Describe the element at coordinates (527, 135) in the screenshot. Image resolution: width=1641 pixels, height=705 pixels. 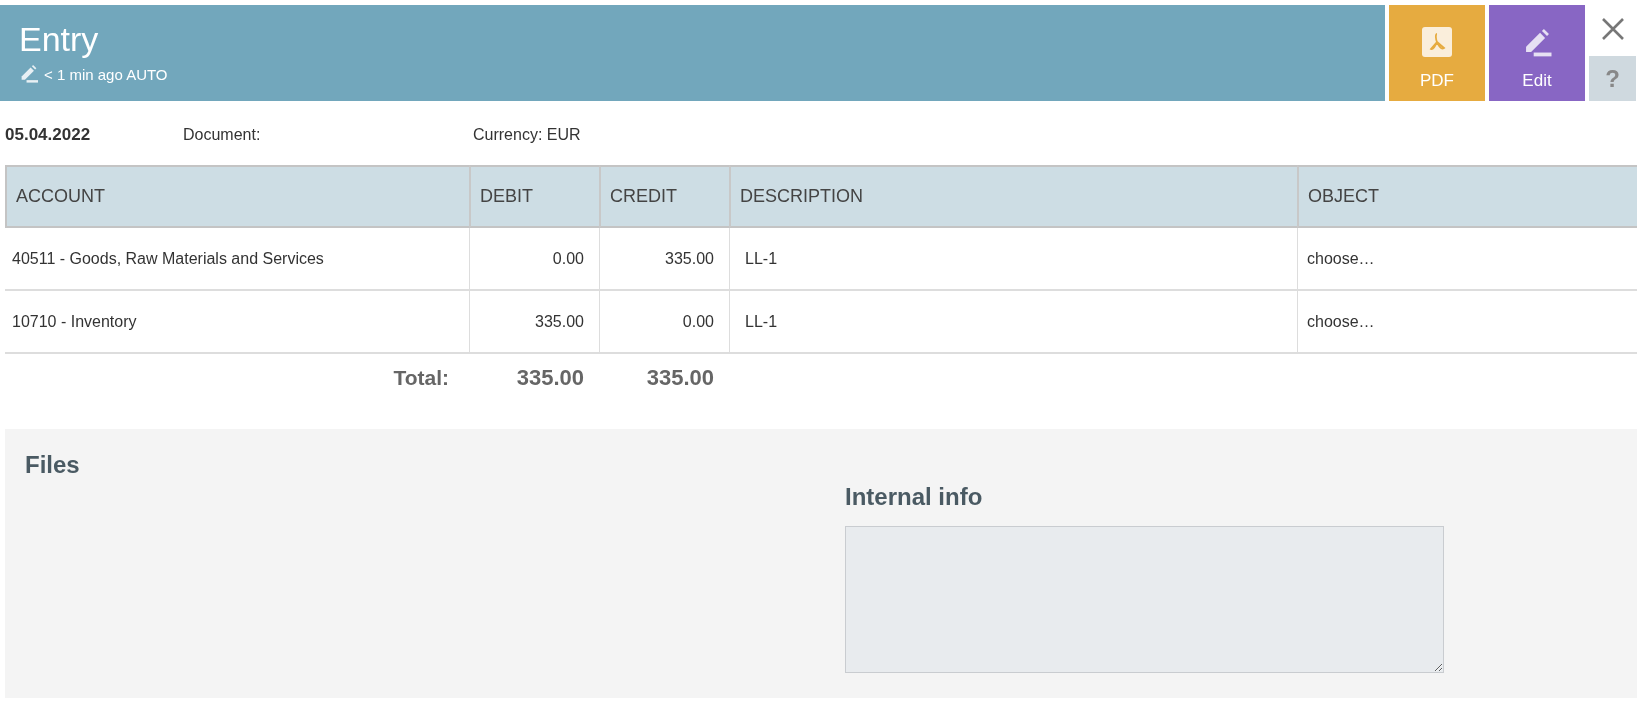
I see `currency-label: Currency: EUR` at that location.